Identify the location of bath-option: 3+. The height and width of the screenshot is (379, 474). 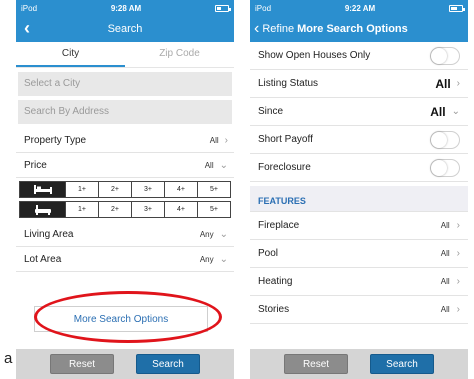
(147, 209).